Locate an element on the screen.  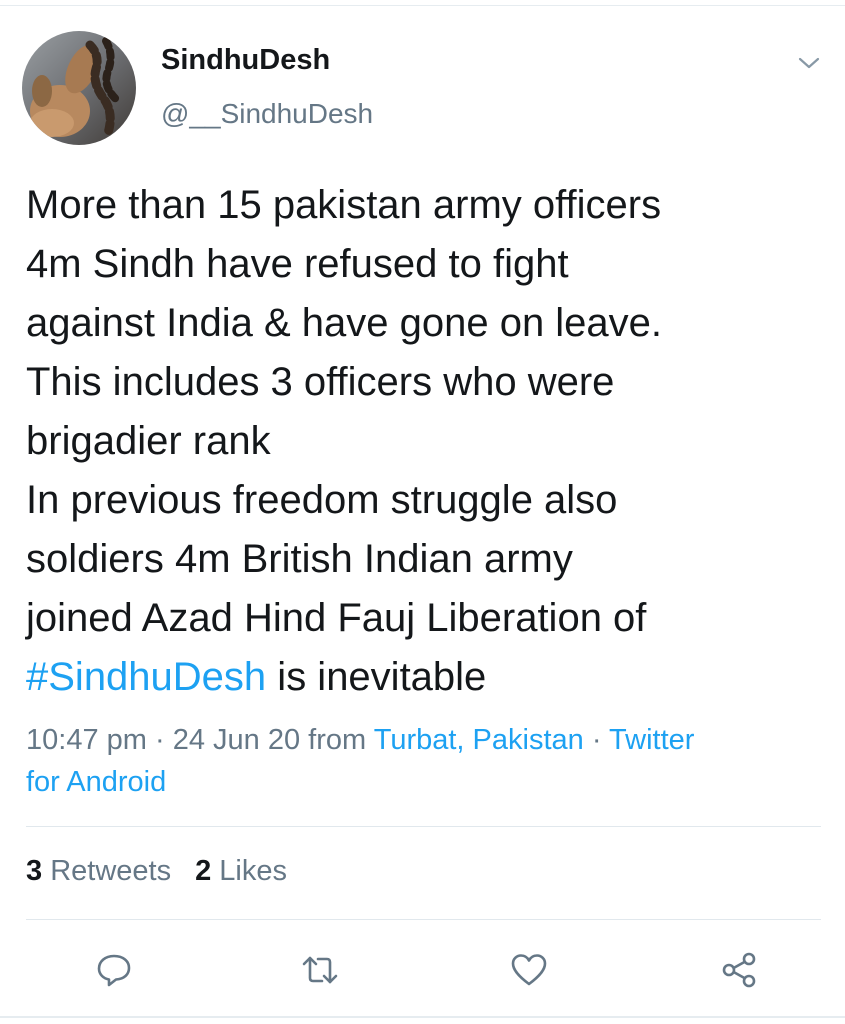
tweet-menu-button is located at coordinates (809, 63).